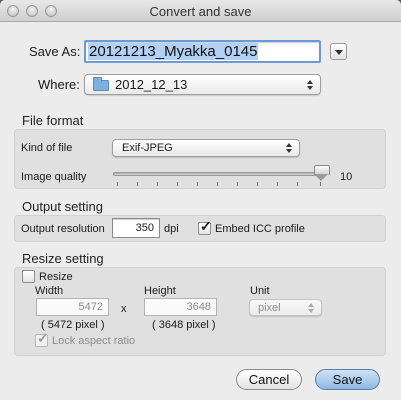  I want to click on save-as-value: 20121213_Myakka_0145, so click(173, 51).